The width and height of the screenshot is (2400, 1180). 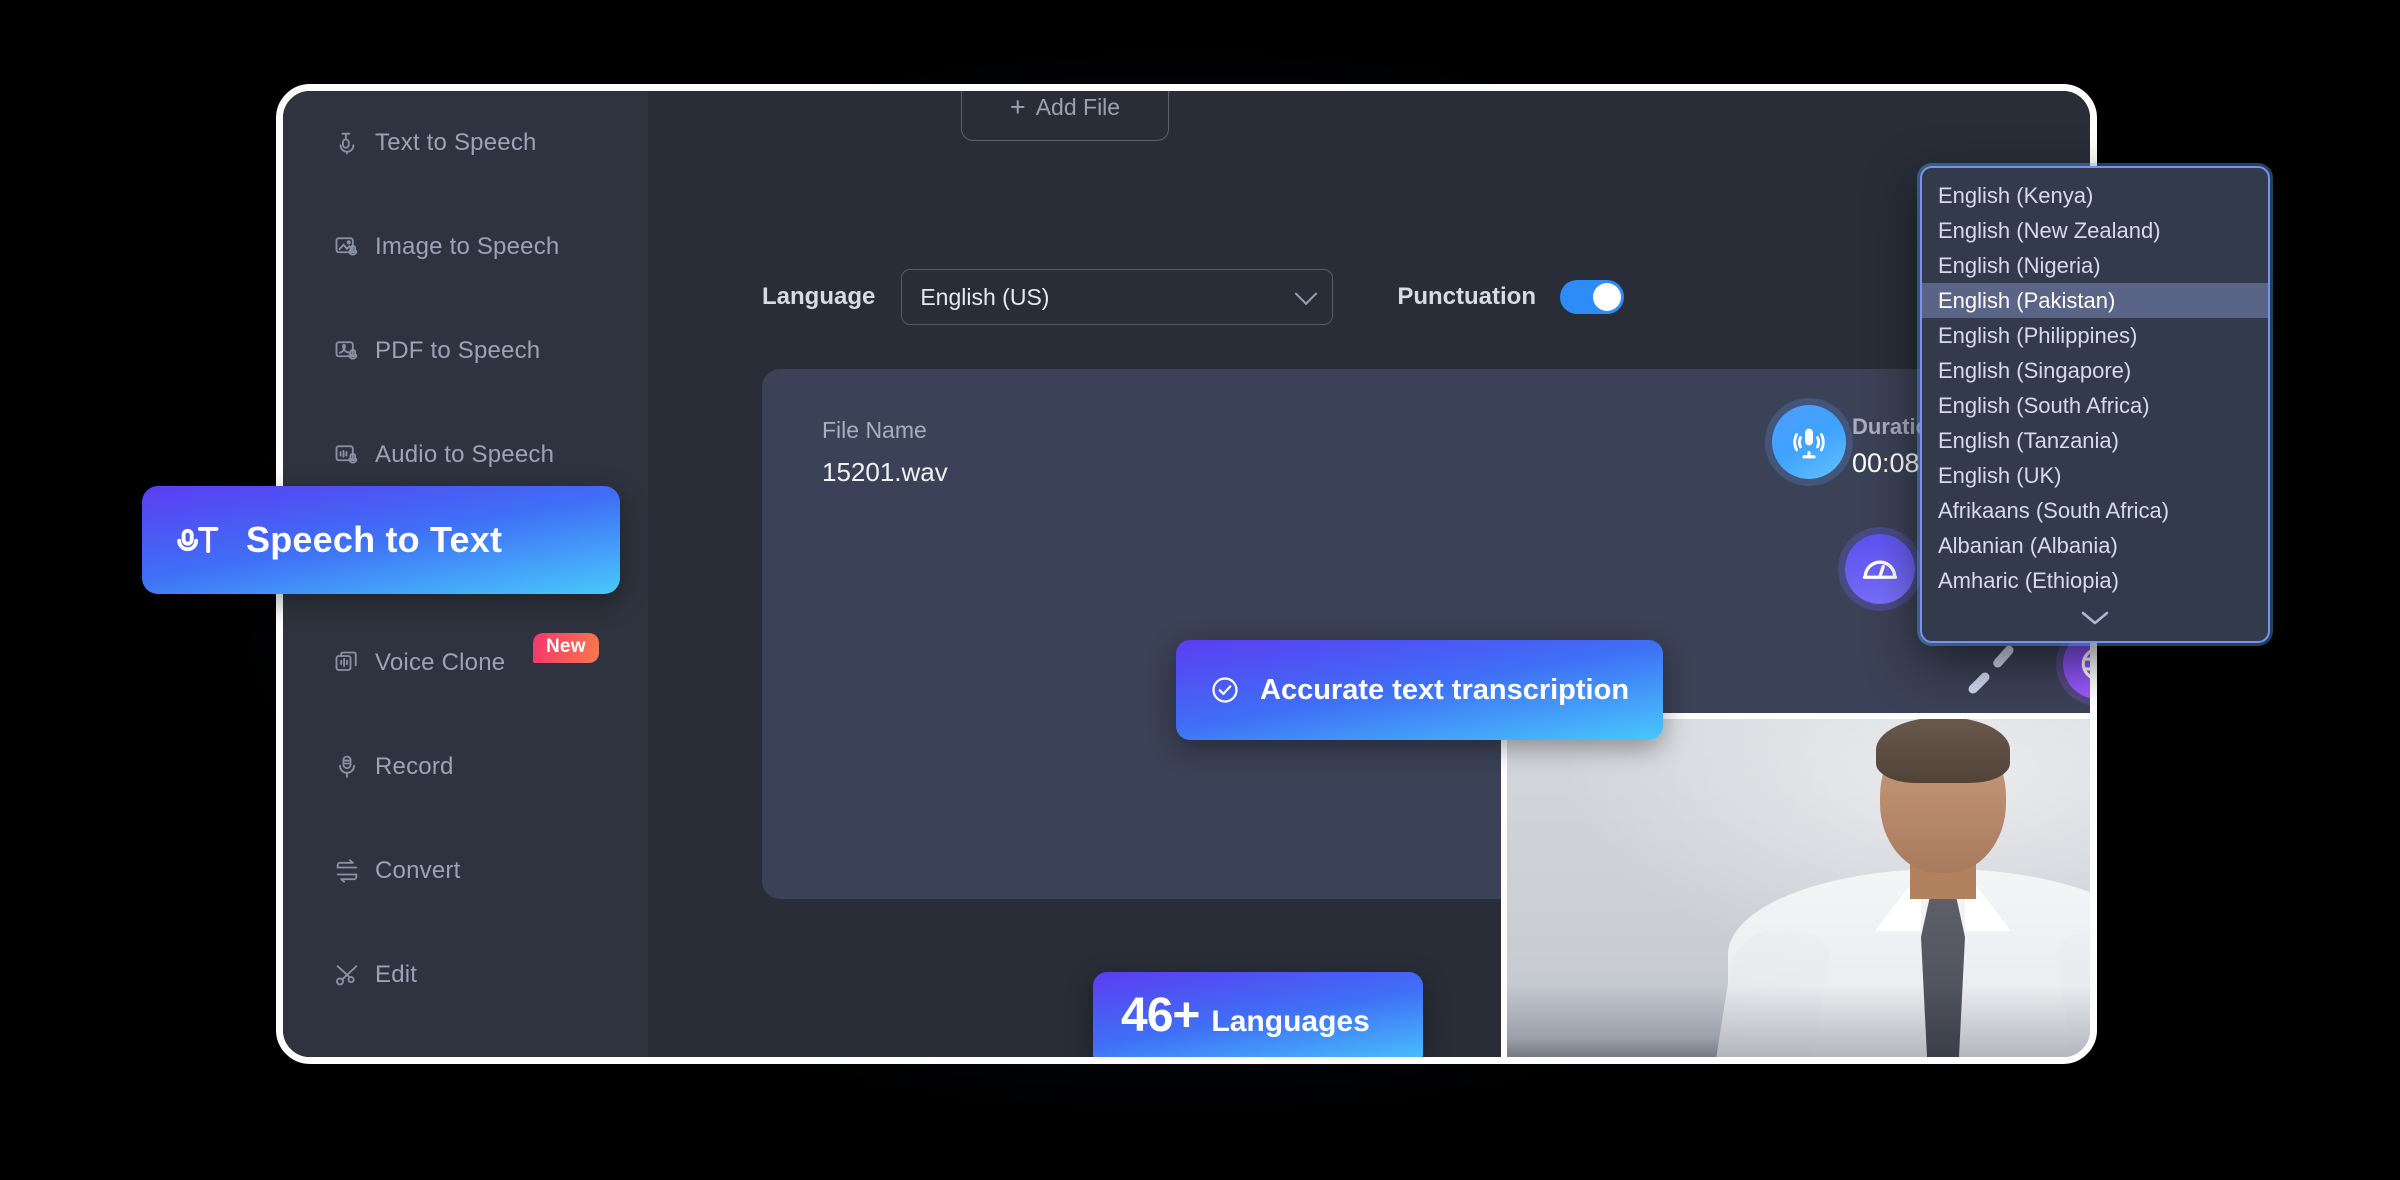 What do you see at coordinates (2095, 475) in the screenshot?
I see `language-option: English (UK)` at bounding box center [2095, 475].